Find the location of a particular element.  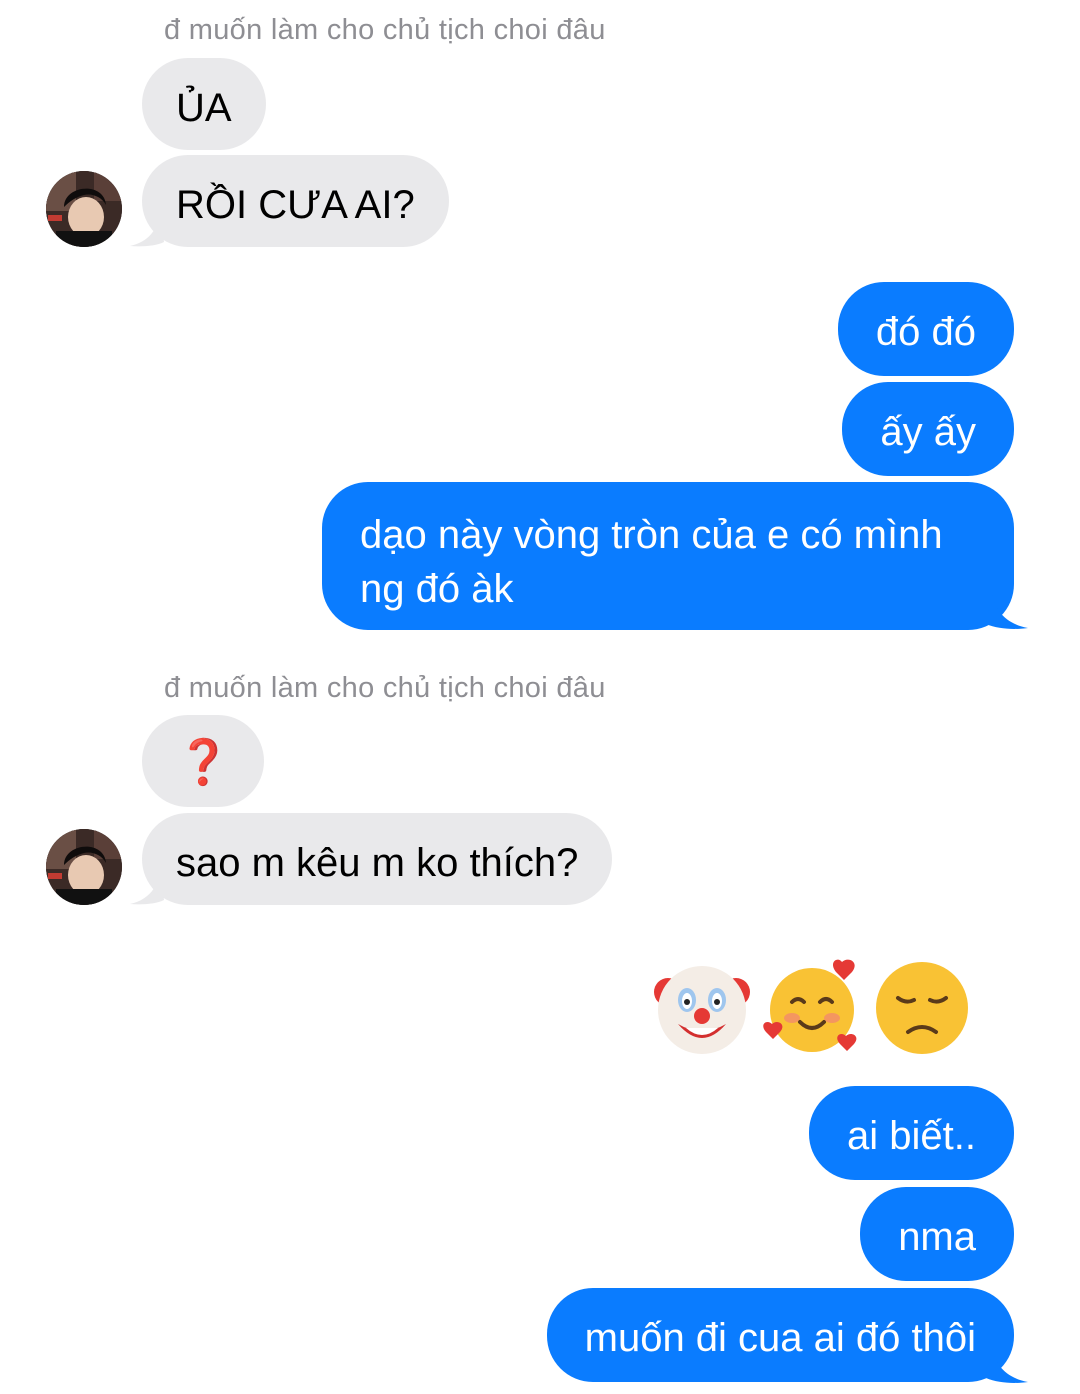

message-text: sao m kêu m ko thích? is located at coordinates (377, 863).